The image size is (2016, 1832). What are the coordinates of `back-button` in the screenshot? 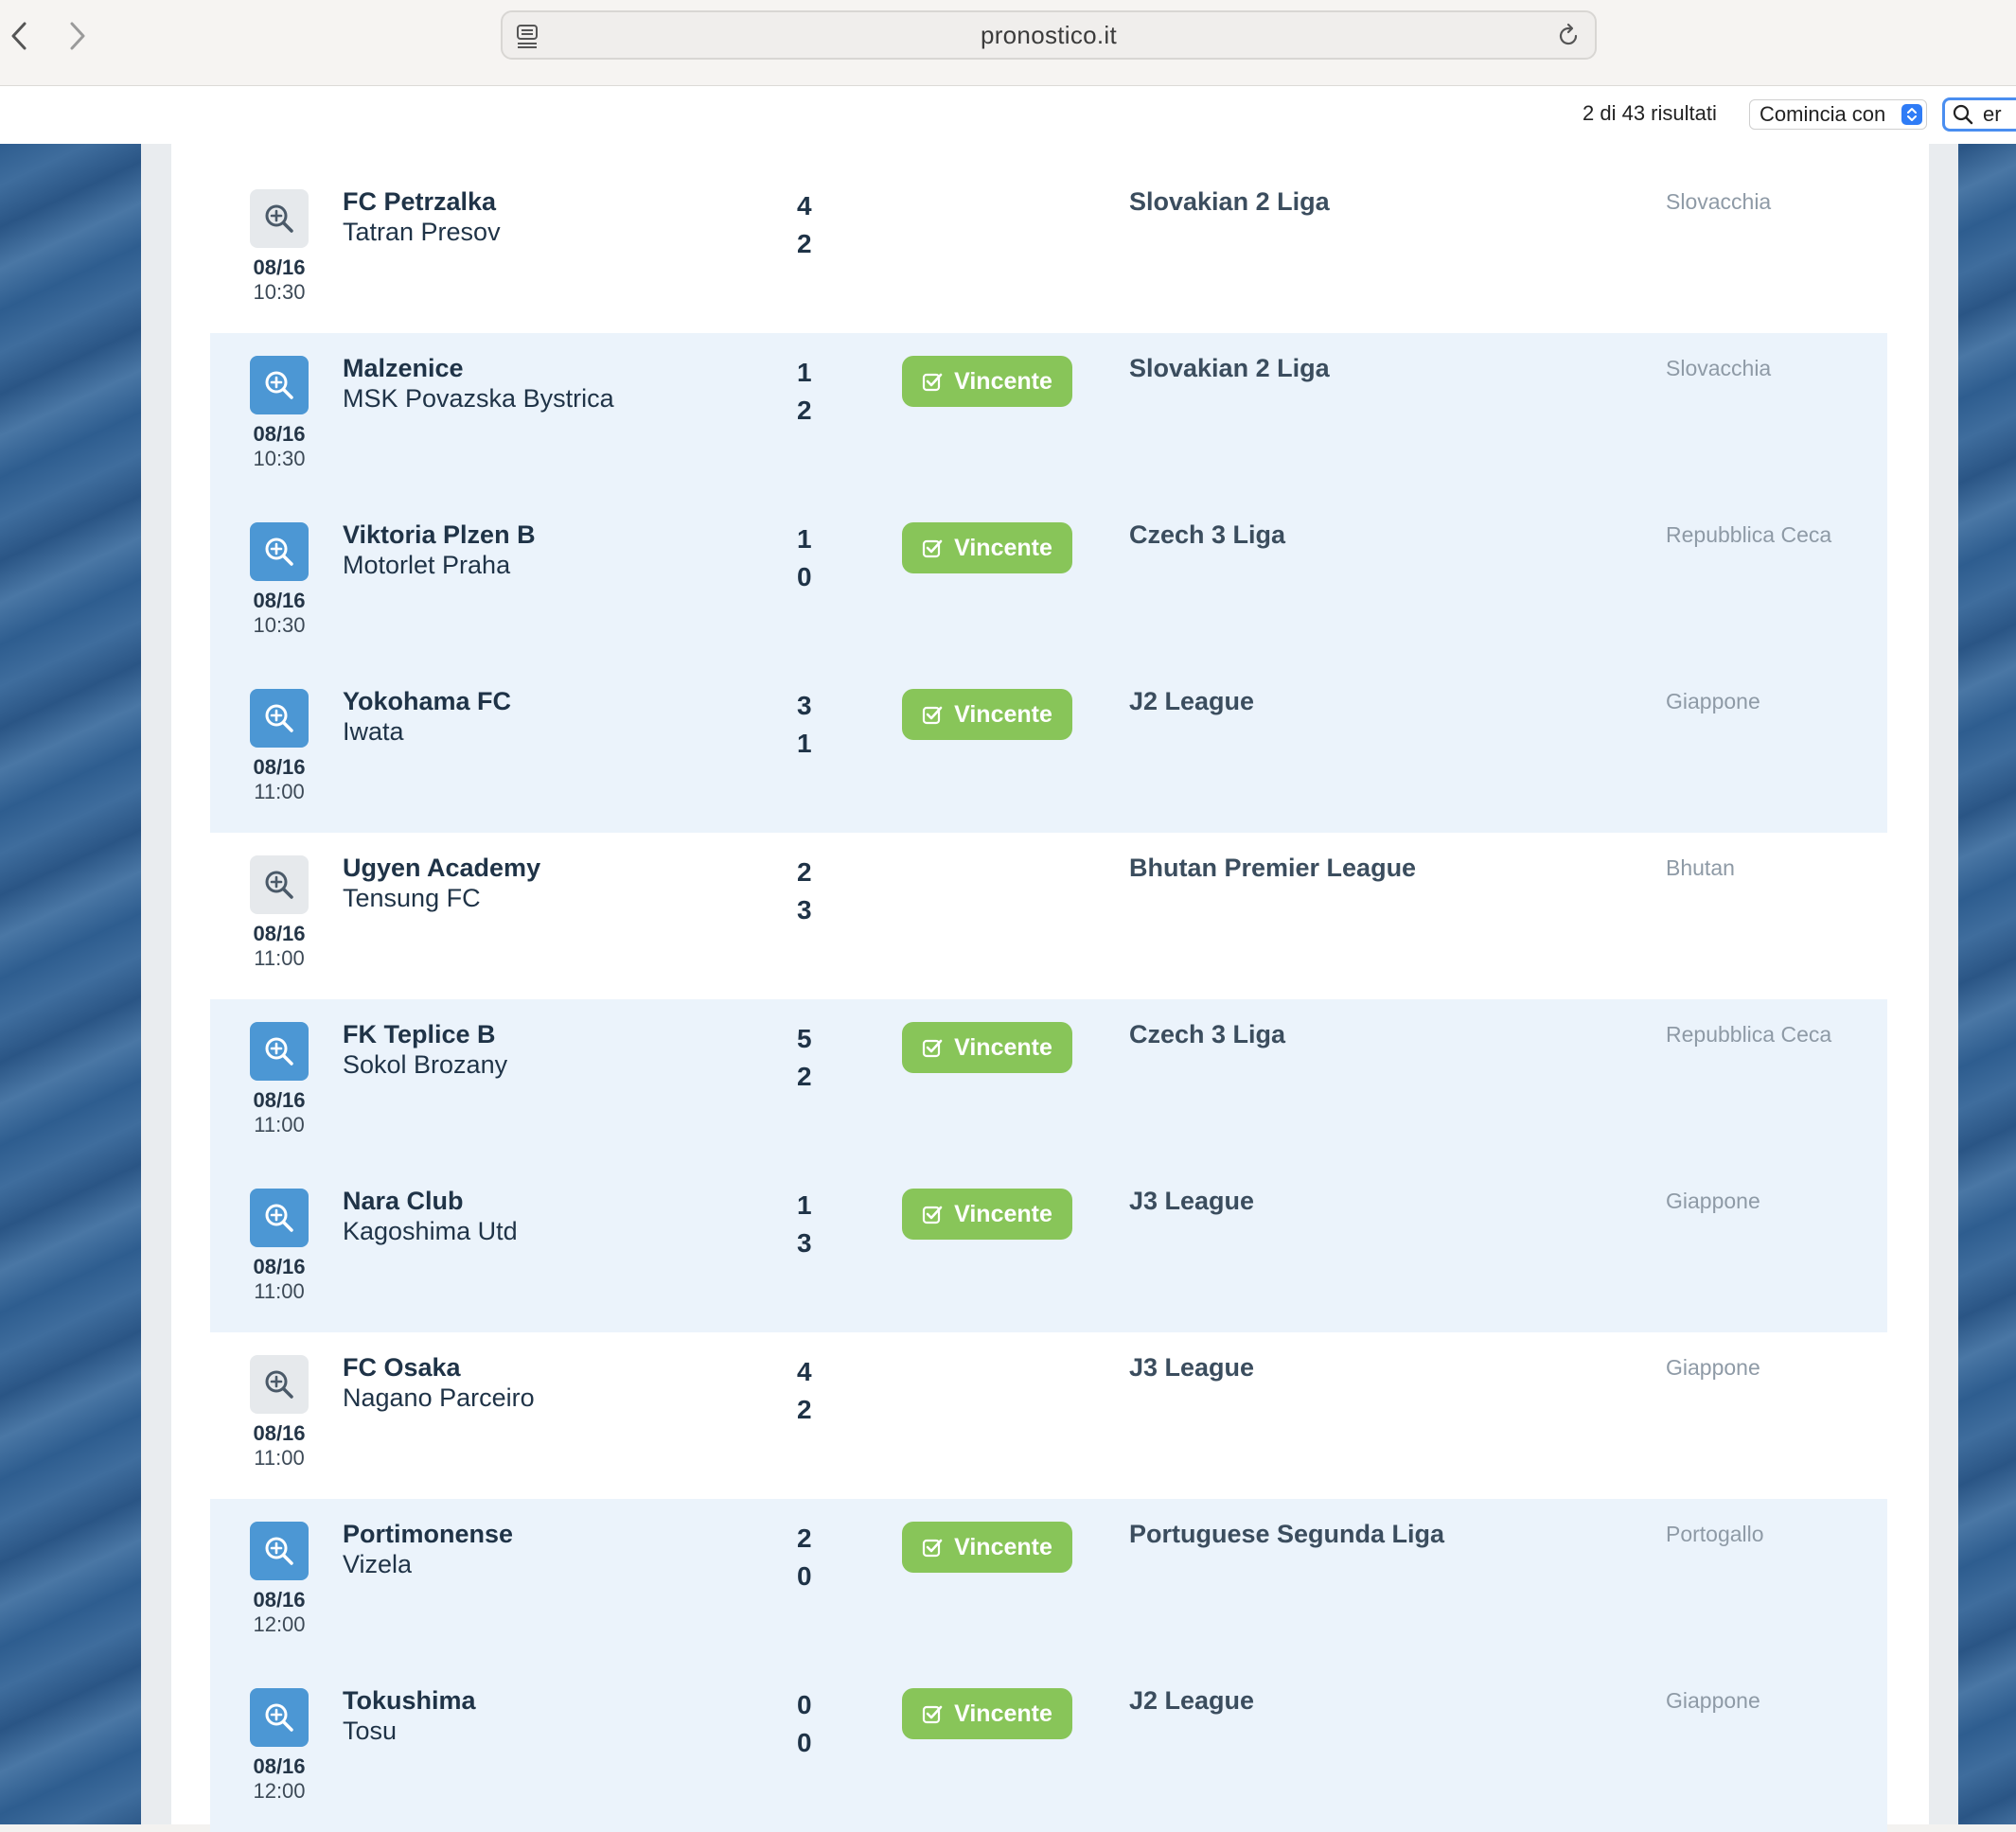 It's located at (19, 36).